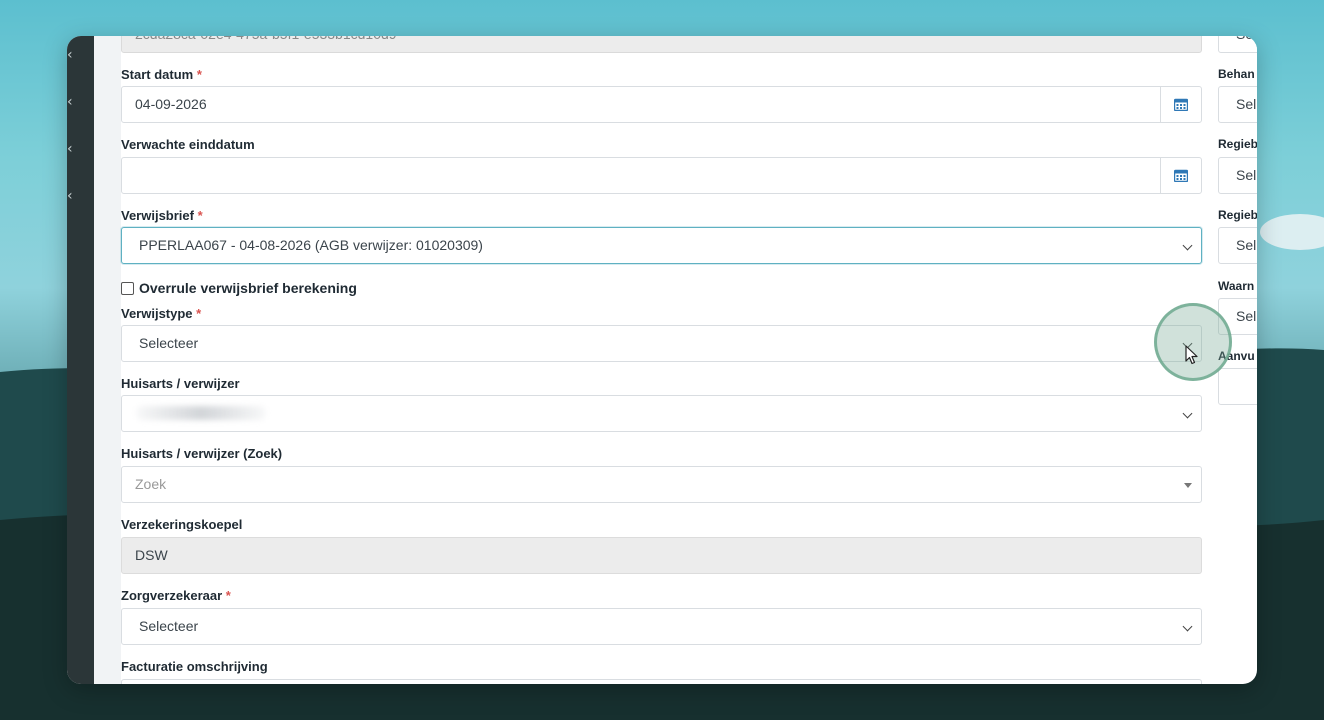 This screenshot has height=720, width=1324. Describe the element at coordinates (157, 215) in the screenshot. I see `referral-label-text: Verwijsbrief` at that location.